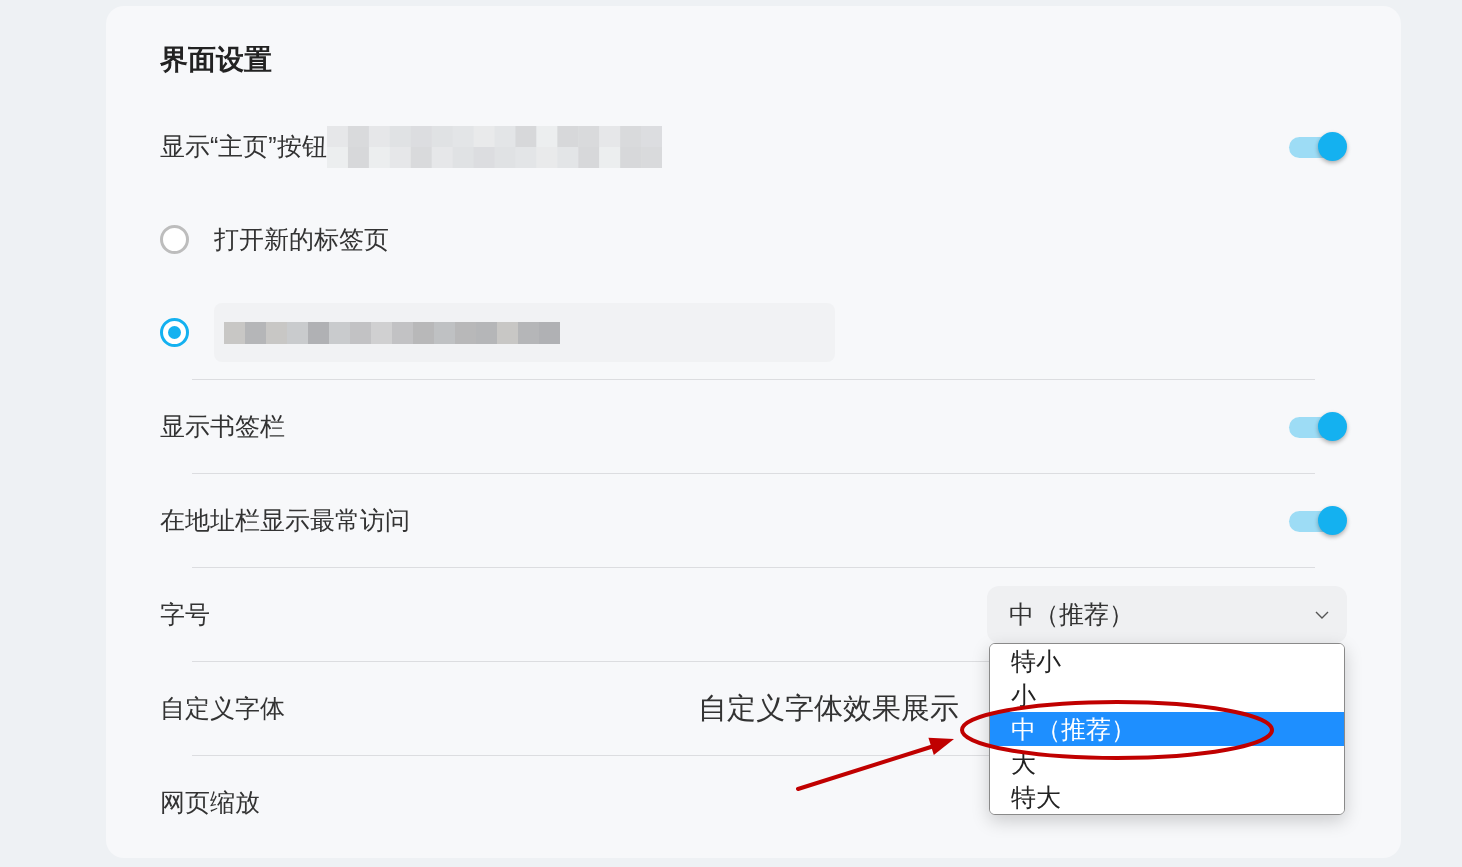 This screenshot has height=867, width=1462. I want to click on font-preview-text: 自定义字体效果展示, so click(828, 708).